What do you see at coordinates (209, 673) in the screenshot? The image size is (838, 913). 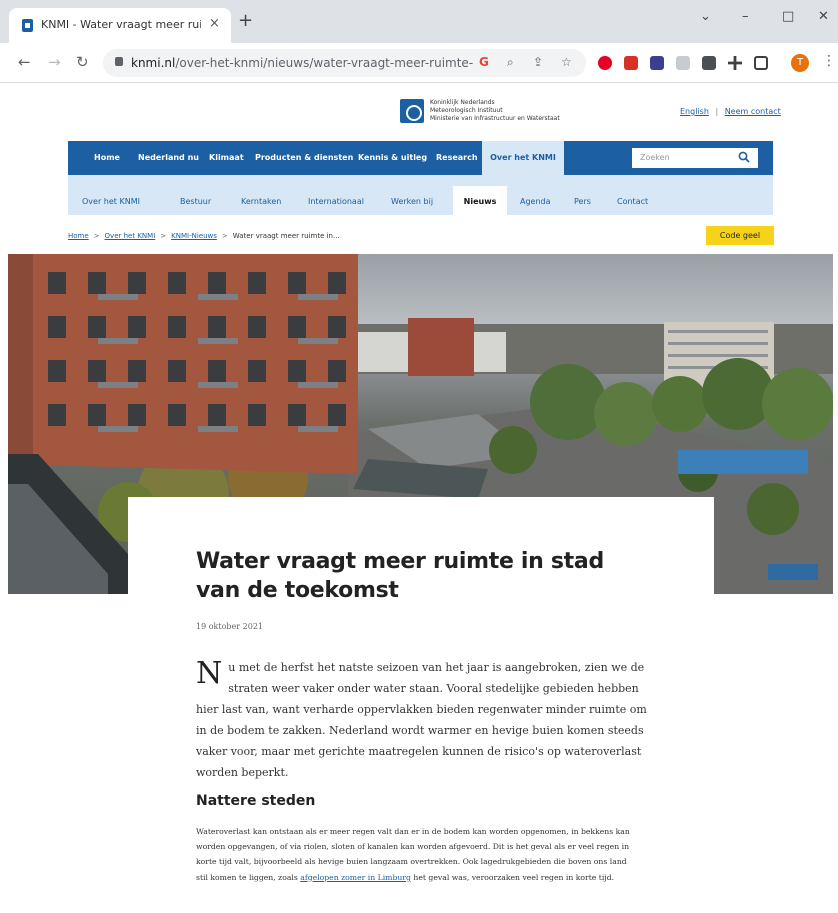 I see `lead-dropcap: N` at bounding box center [209, 673].